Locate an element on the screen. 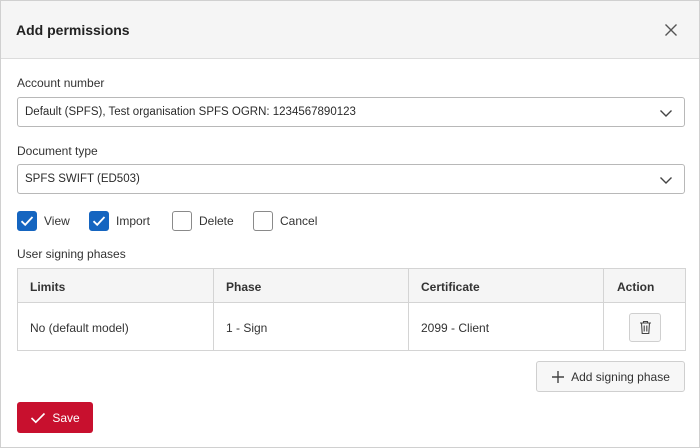  column-header-certificate: Certificate is located at coordinates (450, 287).